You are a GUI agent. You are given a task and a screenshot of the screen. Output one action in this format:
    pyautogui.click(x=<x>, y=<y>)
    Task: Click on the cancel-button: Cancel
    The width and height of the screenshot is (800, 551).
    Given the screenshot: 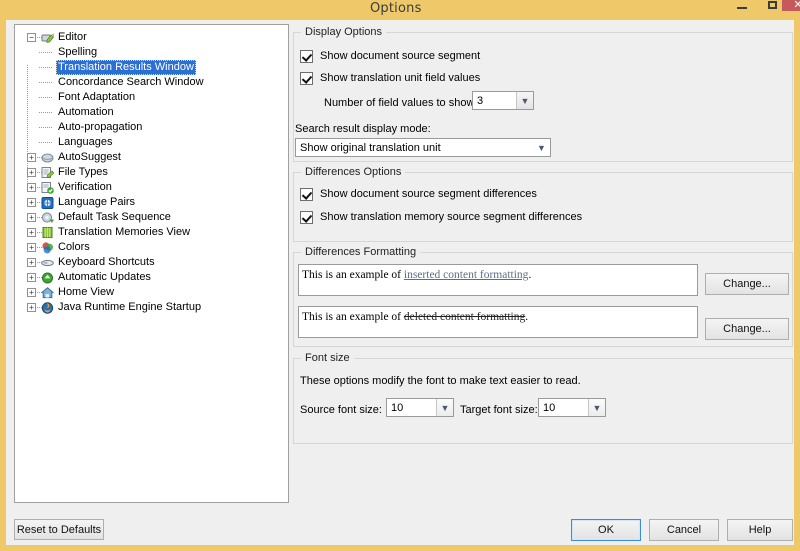 What is the action you would take?
    pyautogui.click(x=684, y=530)
    